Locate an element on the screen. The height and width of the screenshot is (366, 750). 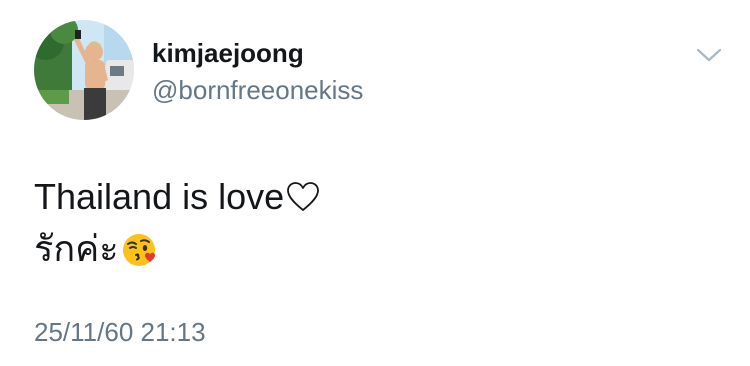
tweet-line-1: Thailand is love is located at coordinates (177, 199).